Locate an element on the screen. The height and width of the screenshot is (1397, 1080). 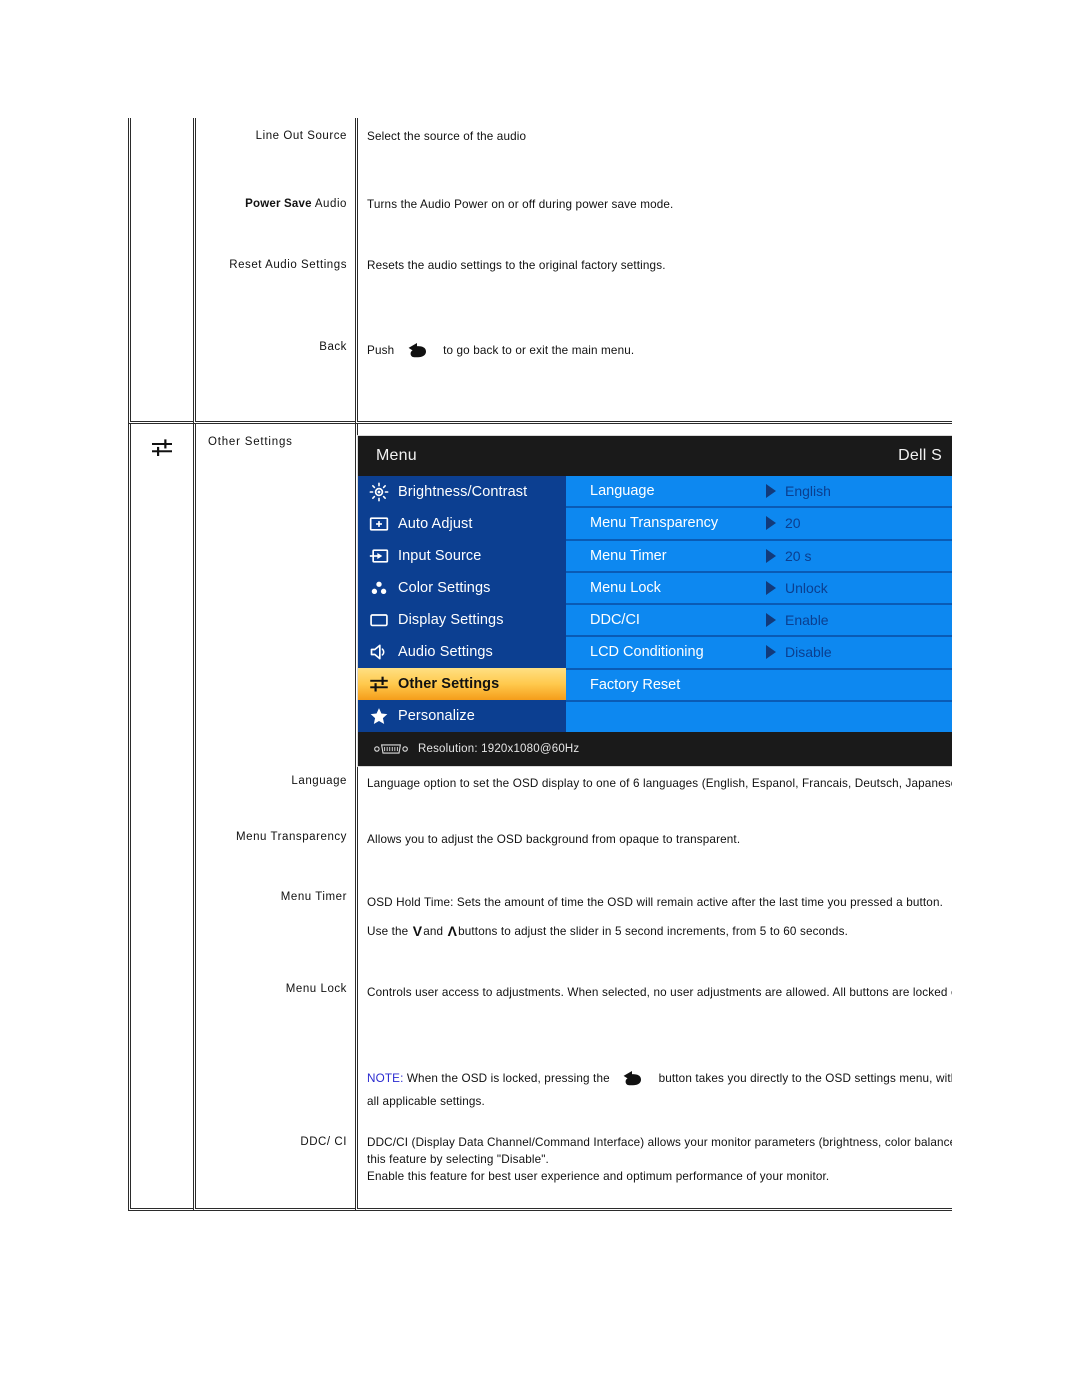
osd-footer: Resolution: 1920x1080@60Hz is located at coordinates (655, 749).